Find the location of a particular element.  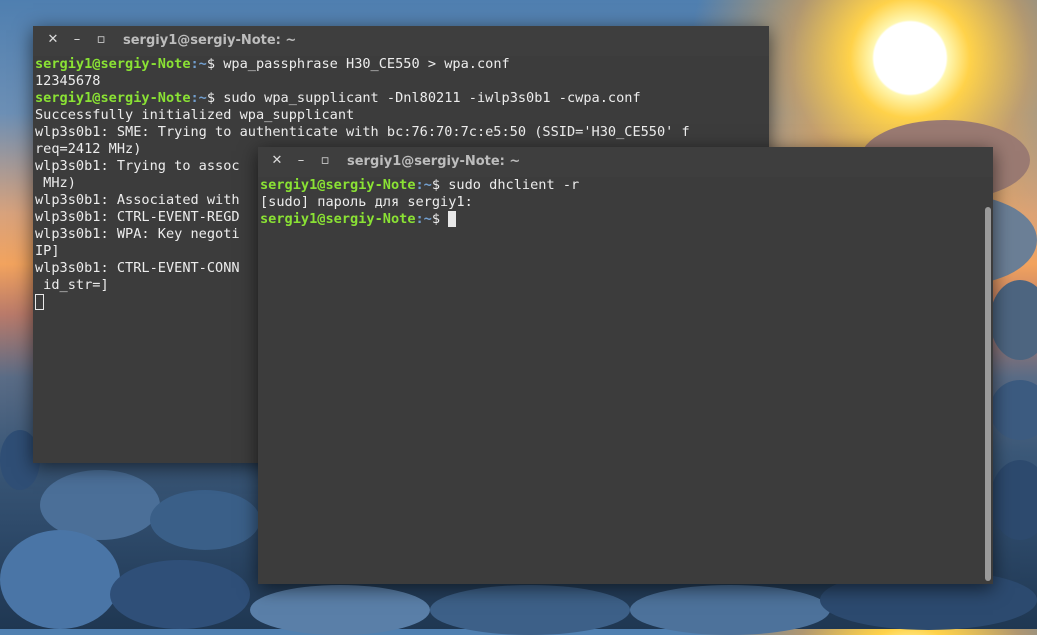

command-text: $ sudo dhclient -r is located at coordinates (505, 185).